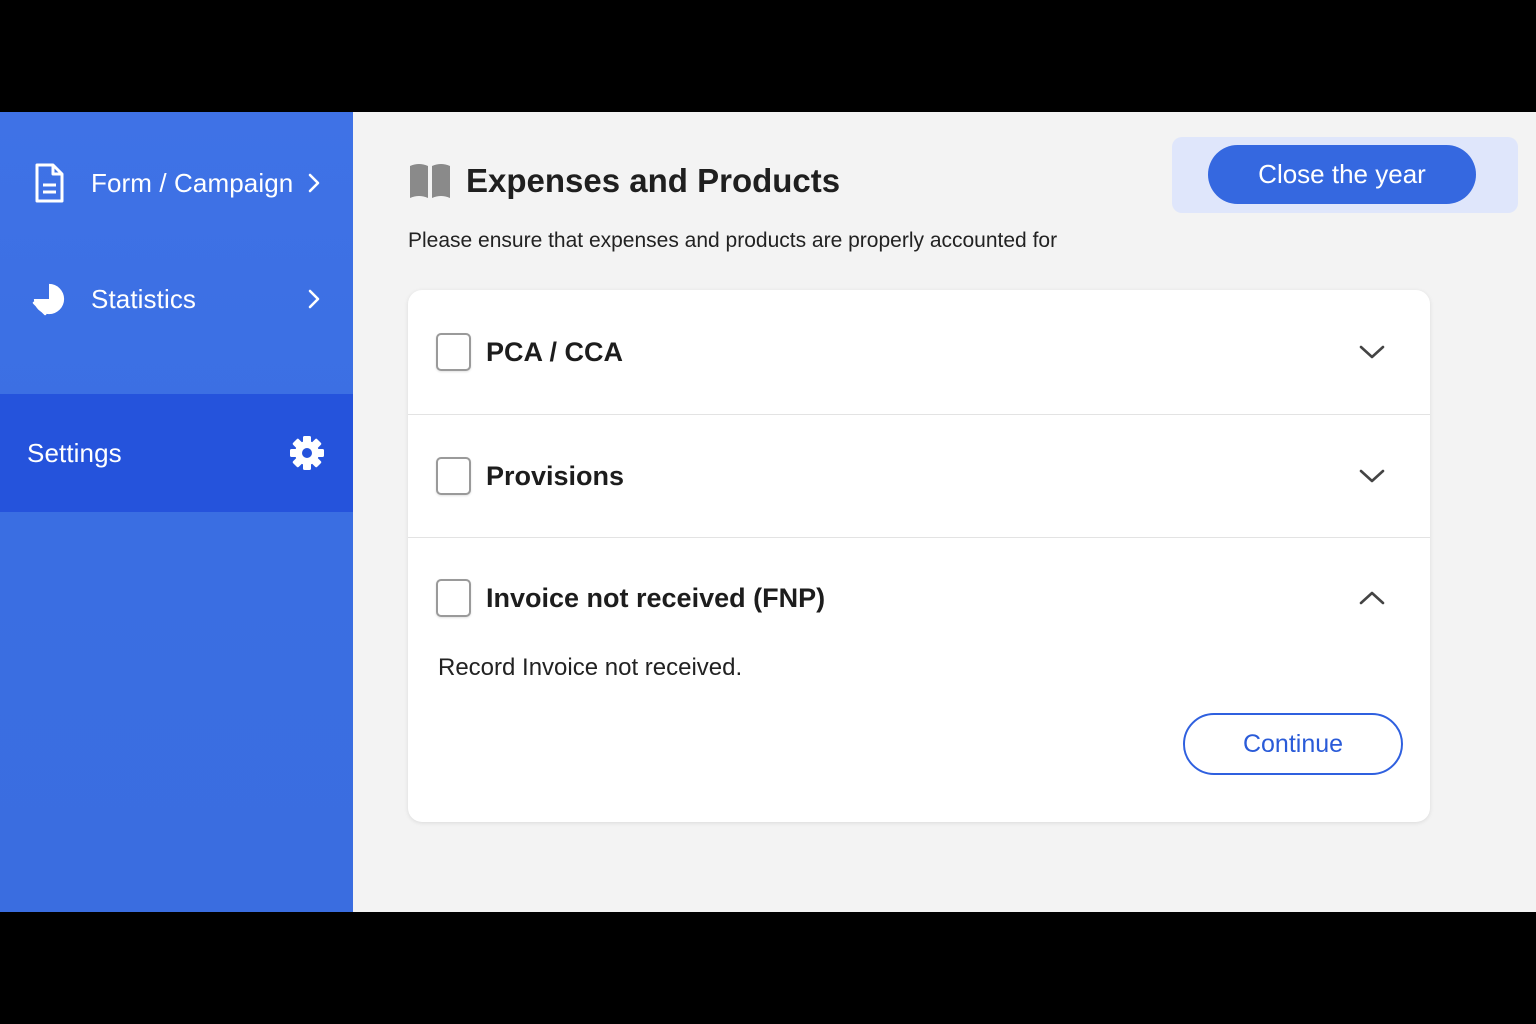  What do you see at coordinates (555, 475) in the screenshot?
I see `accordion-item-label: Provisions` at bounding box center [555, 475].